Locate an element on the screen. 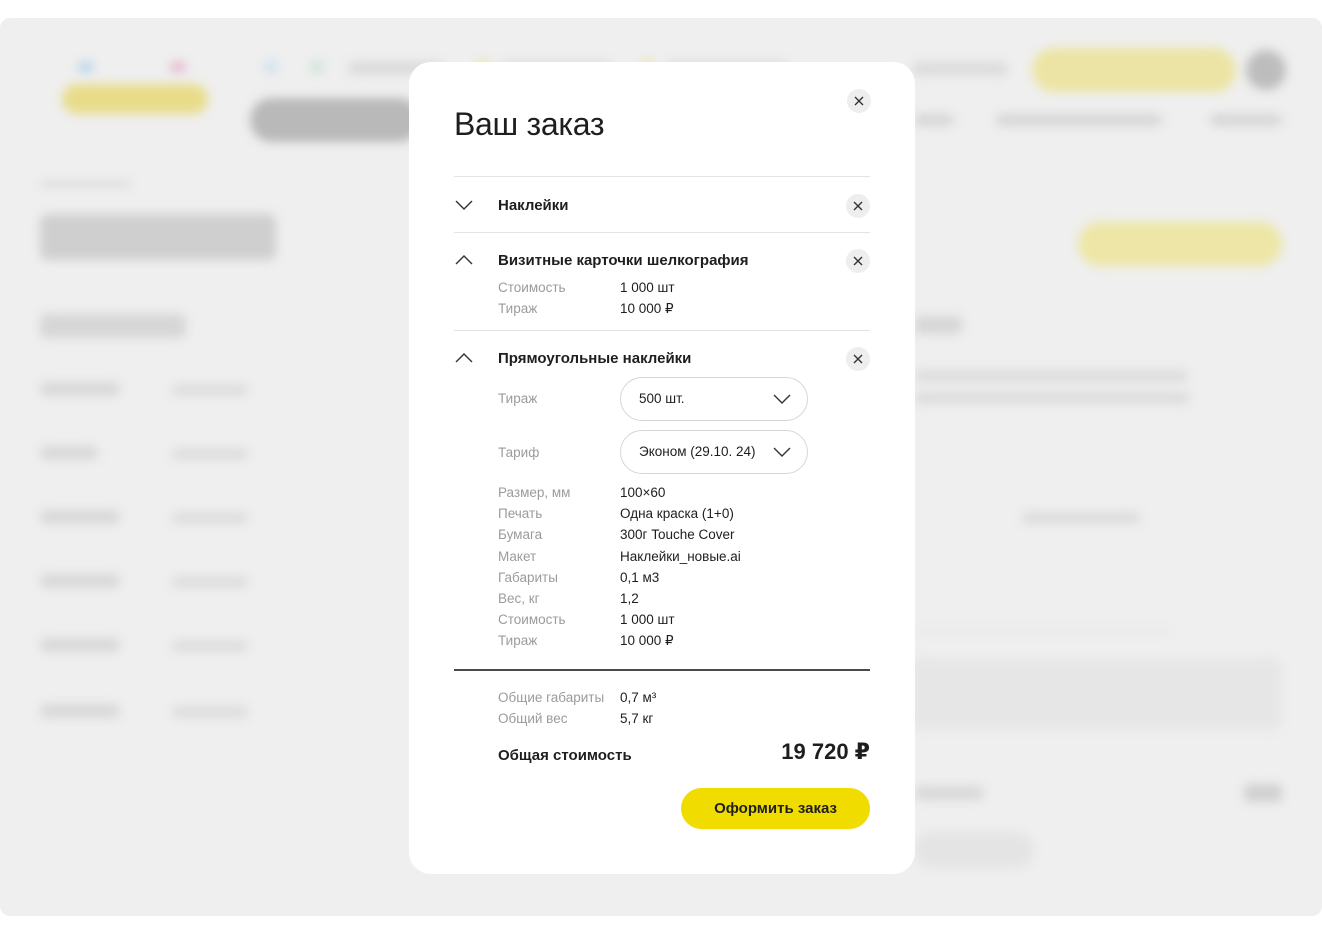 This screenshot has width=1322, height=938. place-order-button: Оформить заказ is located at coordinates (775, 808).